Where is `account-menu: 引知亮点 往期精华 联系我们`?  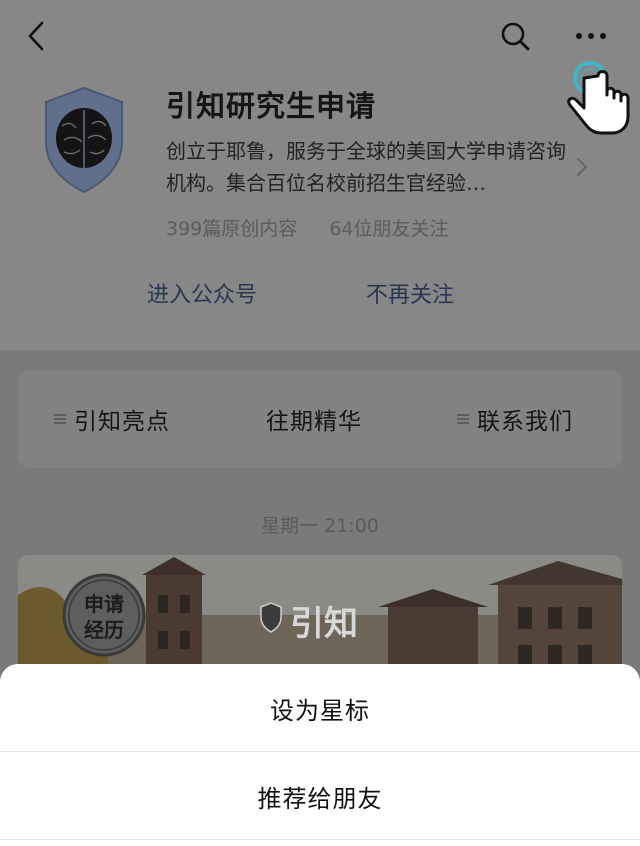
account-menu: 引知亮点 往期精华 联系我们 is located at coordinates (320, 419).